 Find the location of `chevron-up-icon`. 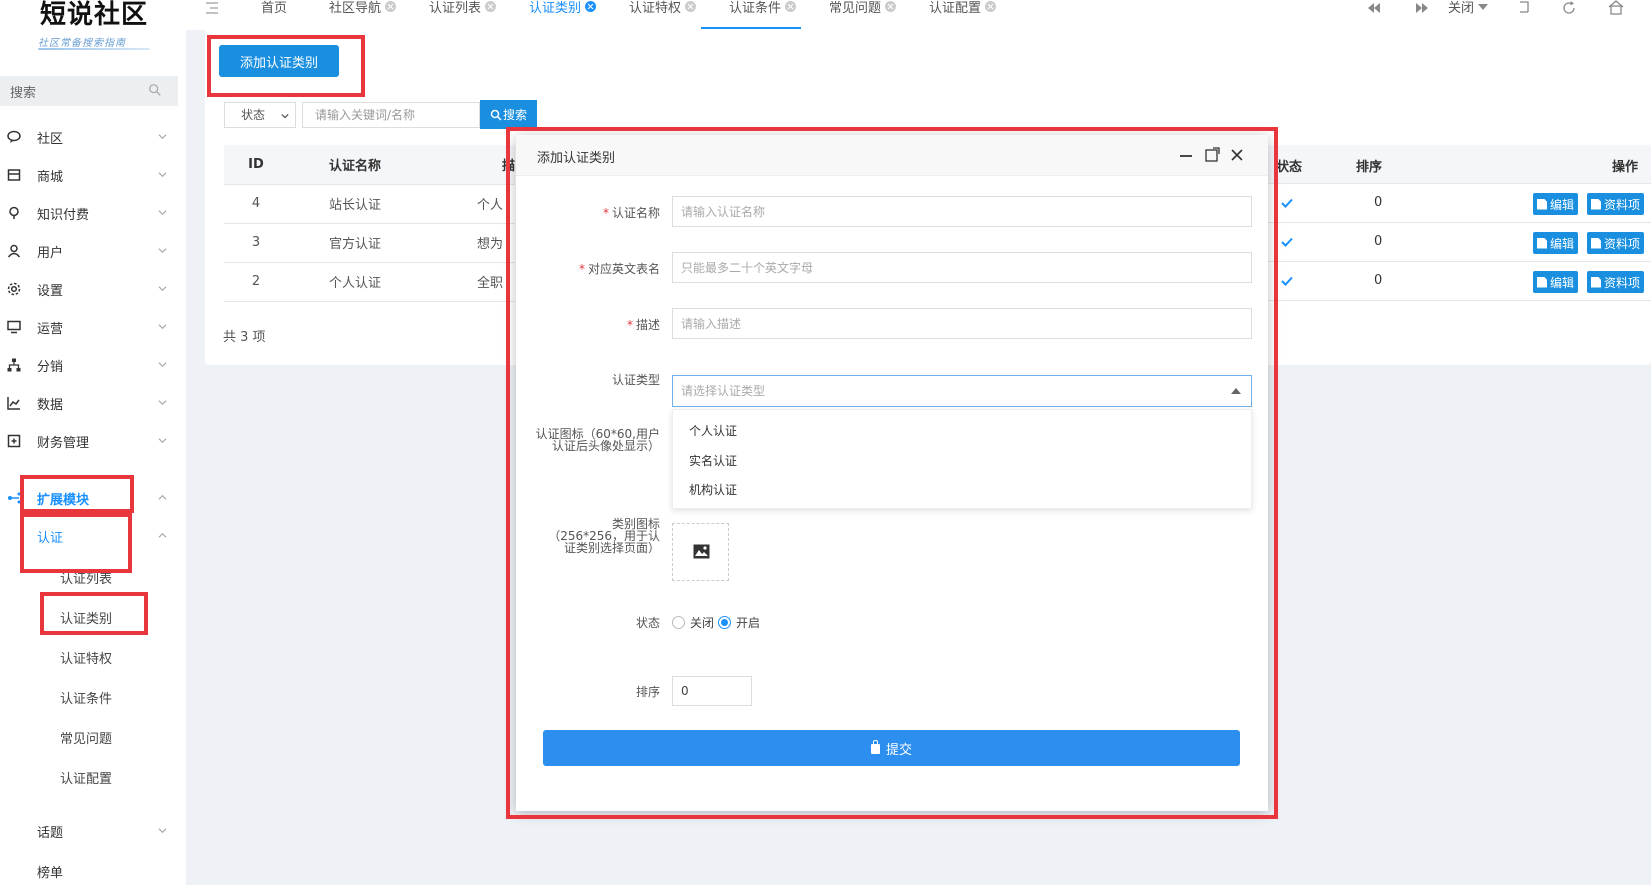

chevron-up-icon is located at coordinates (162, 535).